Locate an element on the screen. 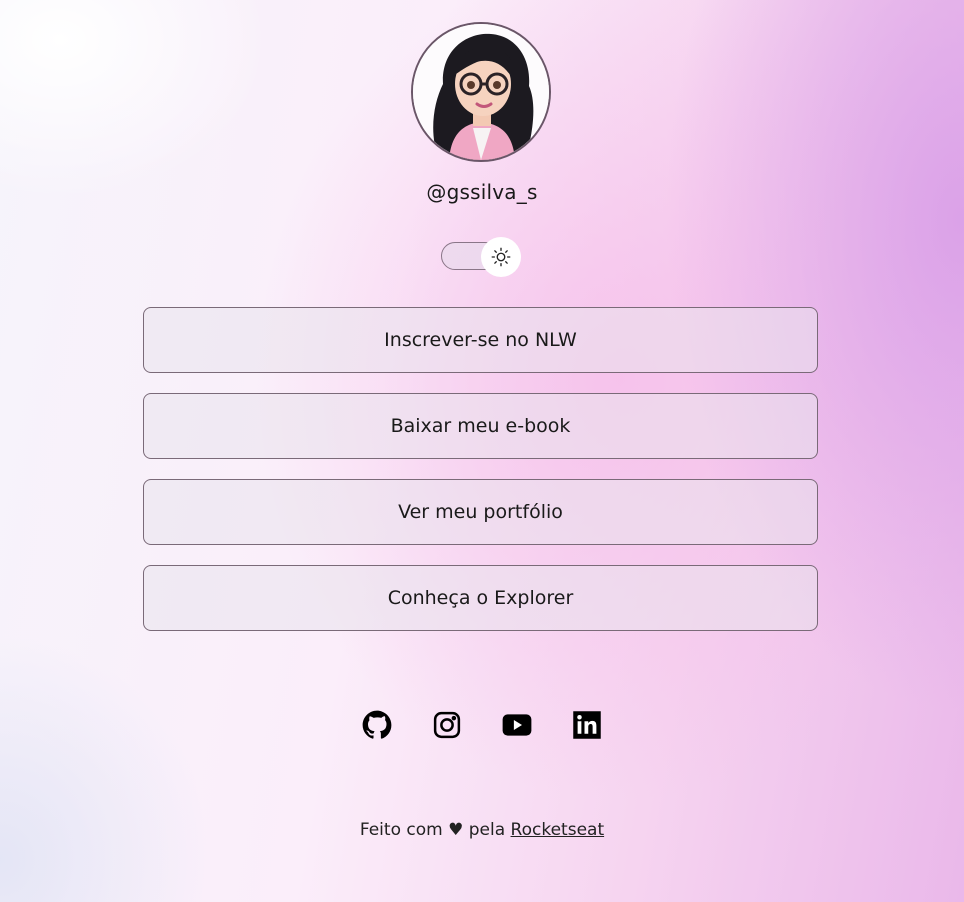 Image resolution: width=964 pixels, height=902 pixels. instagram-link is located at coordinates (447, 725).